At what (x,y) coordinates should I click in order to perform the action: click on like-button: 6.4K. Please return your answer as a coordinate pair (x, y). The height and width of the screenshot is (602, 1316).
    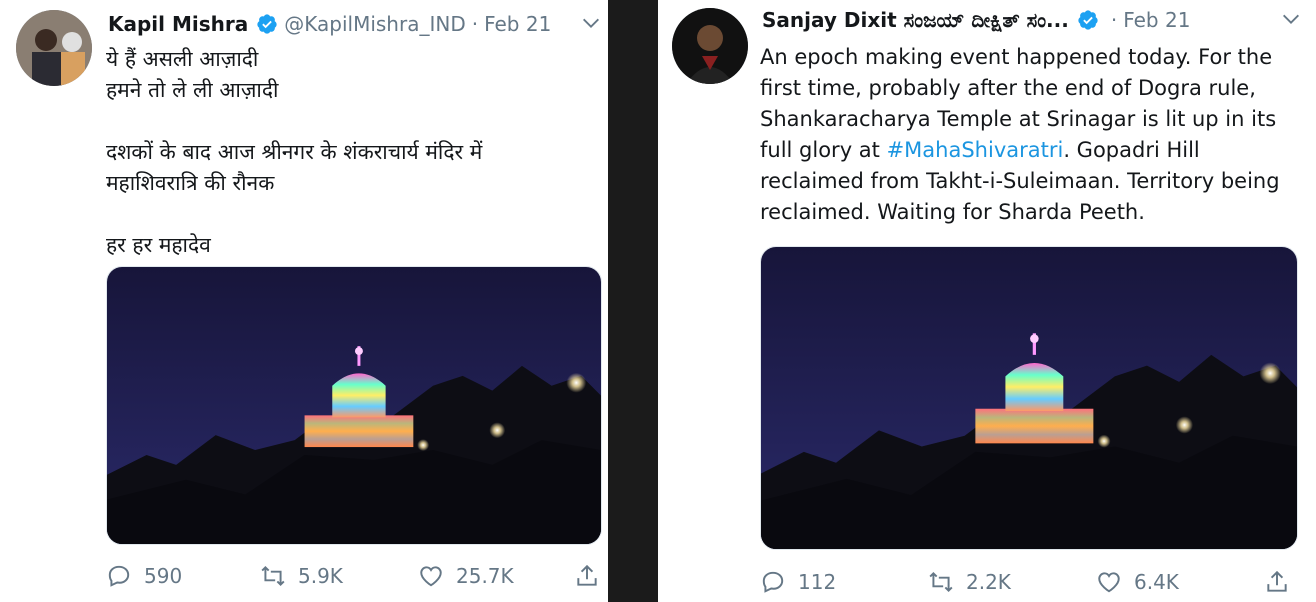
    Looking at the image, I should click on (1137, 582).